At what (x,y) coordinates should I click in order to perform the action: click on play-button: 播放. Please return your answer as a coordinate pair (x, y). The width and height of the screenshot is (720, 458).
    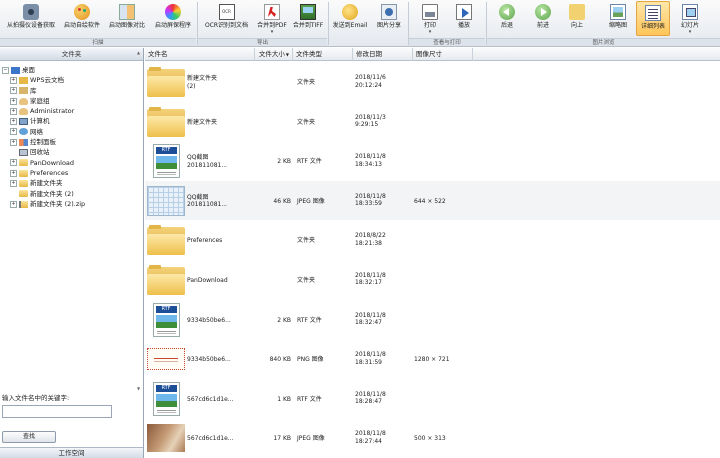
    Looking at the image, I should click on (464, 18).